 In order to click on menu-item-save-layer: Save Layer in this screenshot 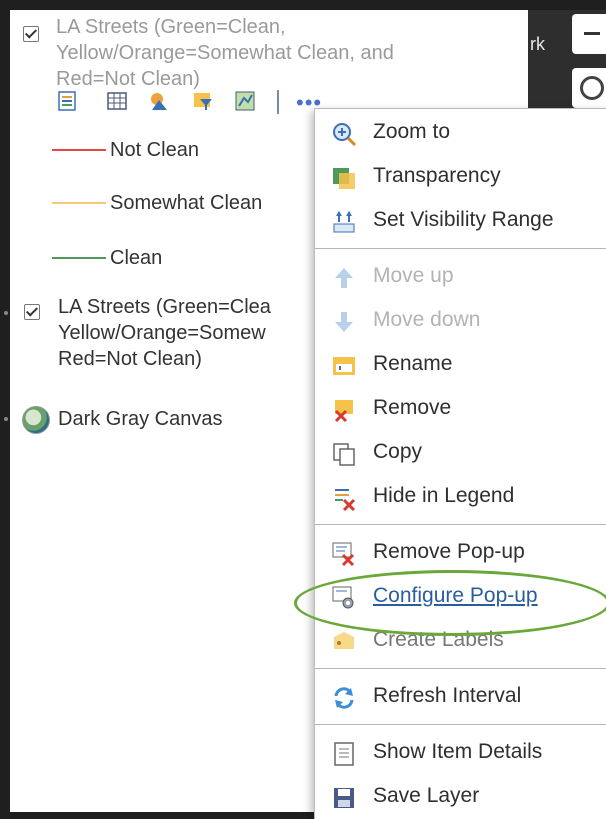, I will do `click(460, 797)`.